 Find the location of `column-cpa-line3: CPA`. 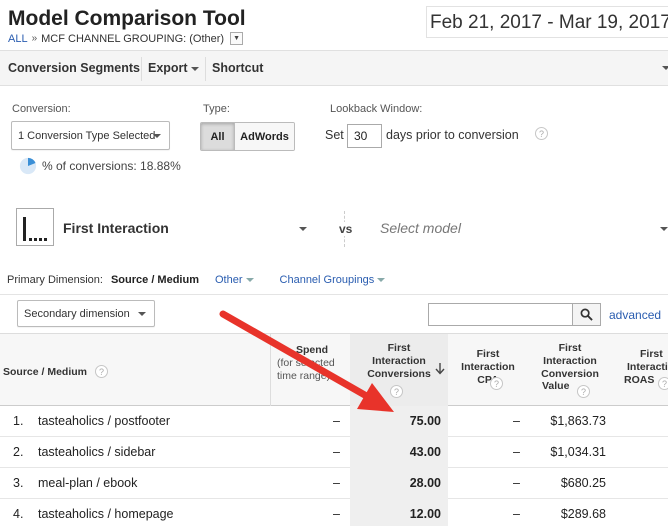

column-cpa-line3: CPA is located at coordinates (488, 379).